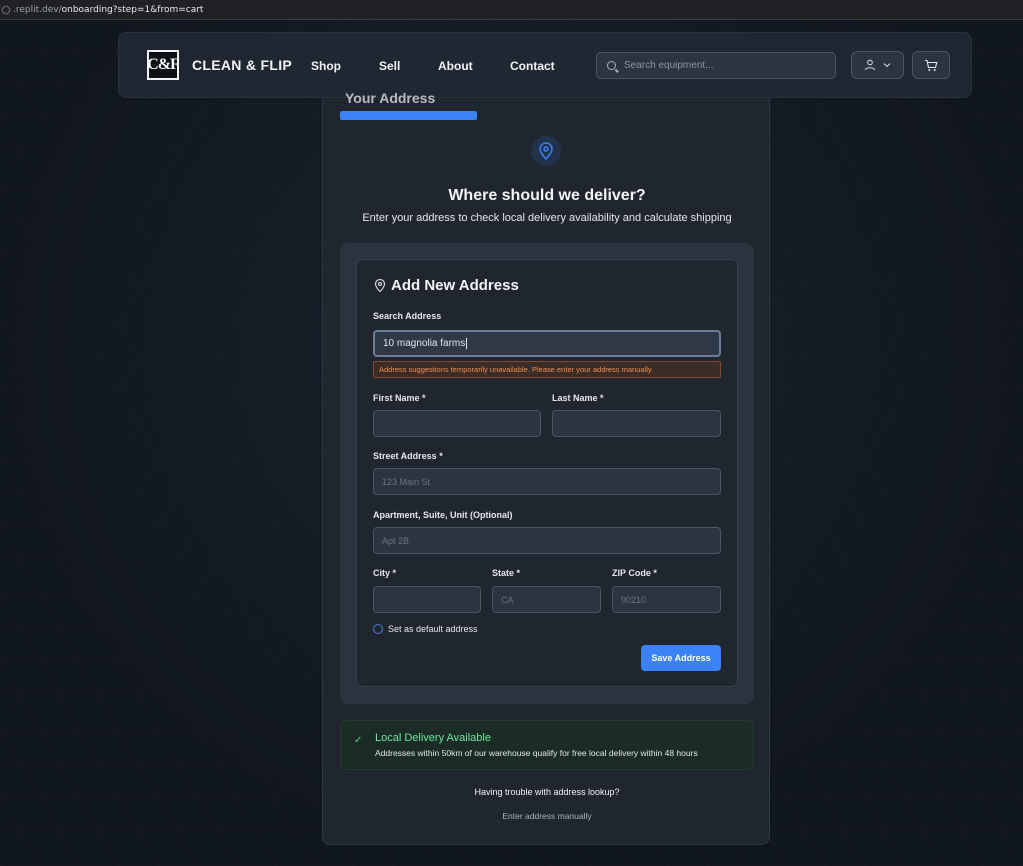  Describe the element at coordinates (547, 481) in the screenshot. I see `street-address-input: 123 Main St` at that location.